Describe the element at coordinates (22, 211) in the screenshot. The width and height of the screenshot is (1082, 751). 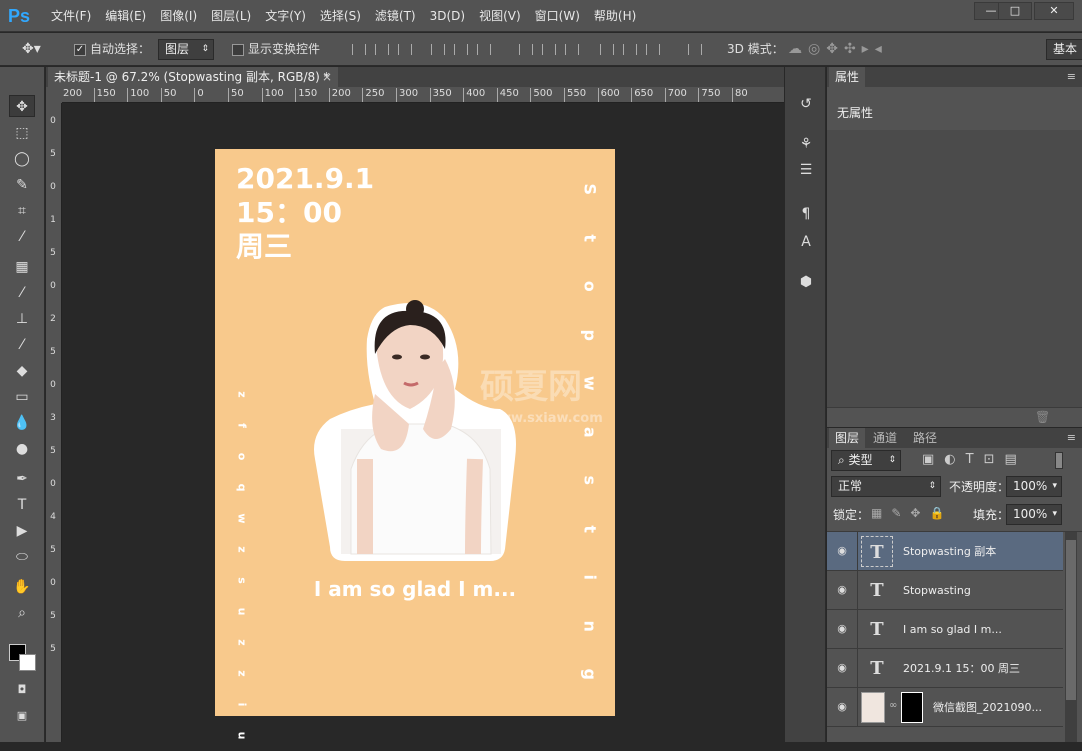
I see `crop-tool-icon: ⌗` at that location.